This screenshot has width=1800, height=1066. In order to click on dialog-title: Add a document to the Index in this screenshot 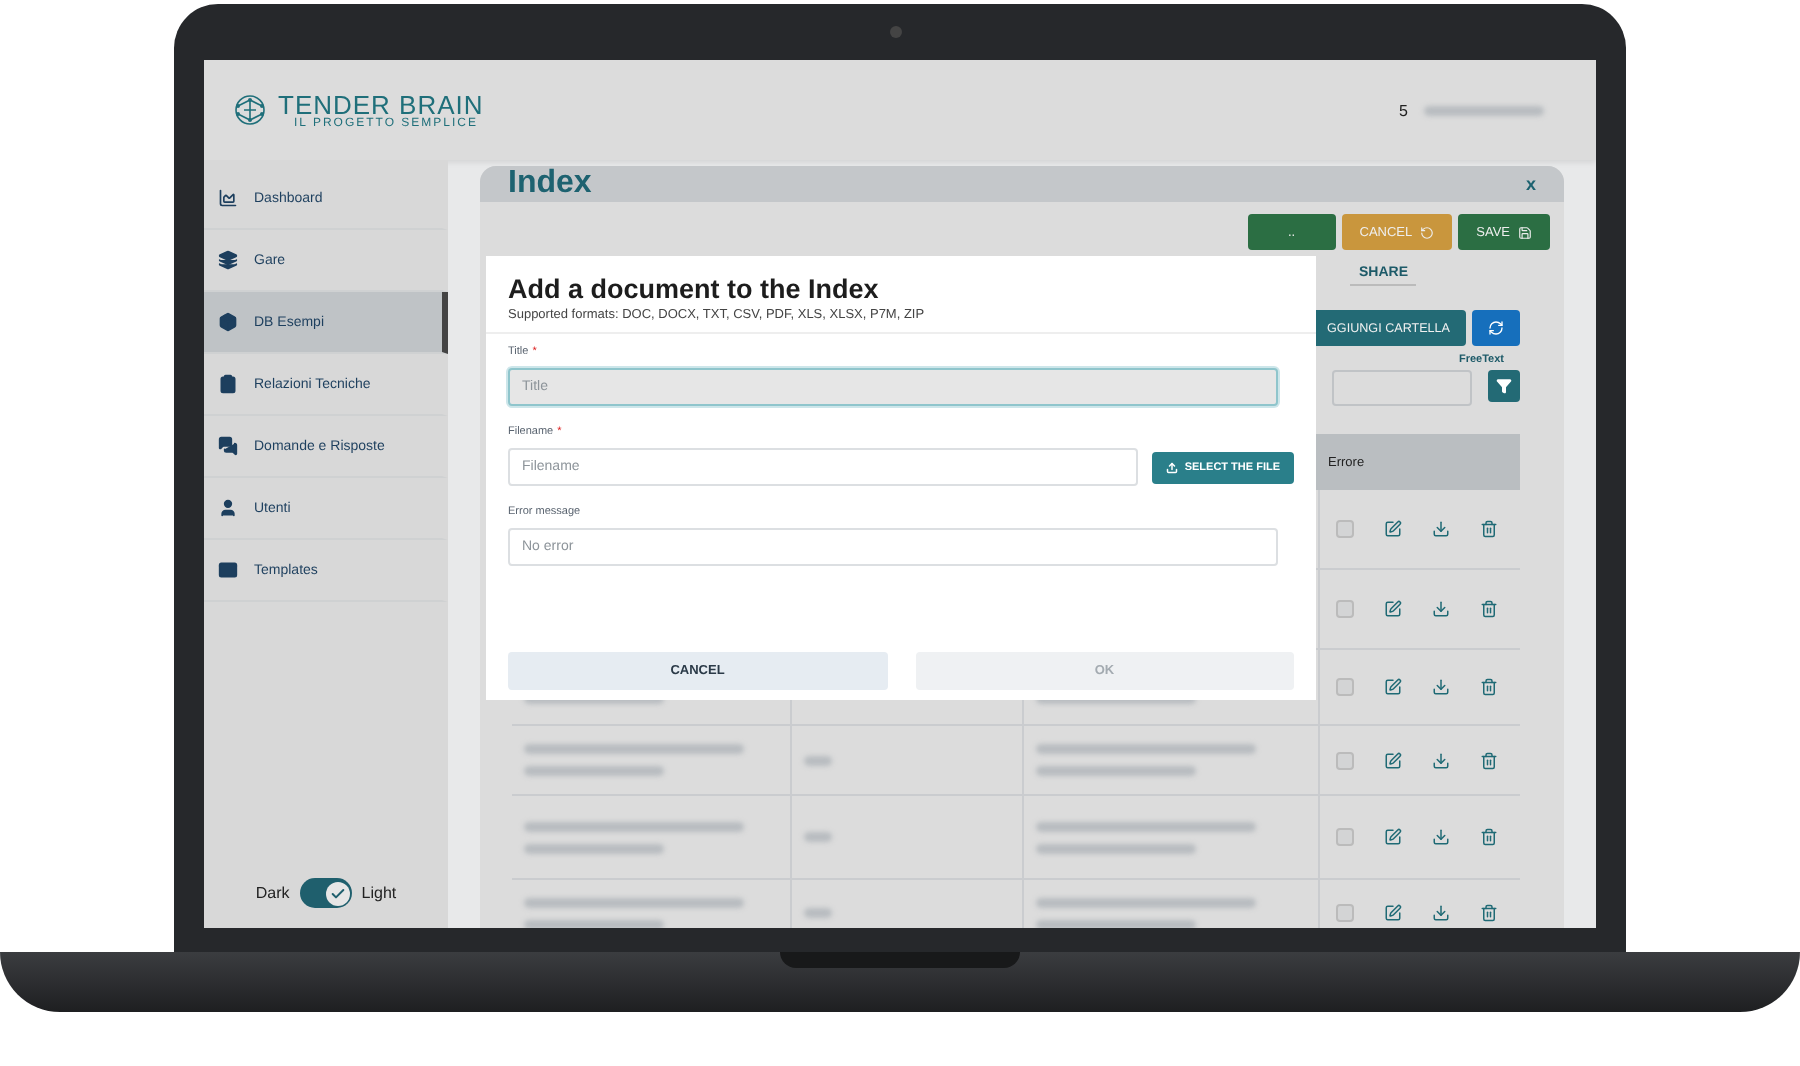, I will do `click(694, 289)`.